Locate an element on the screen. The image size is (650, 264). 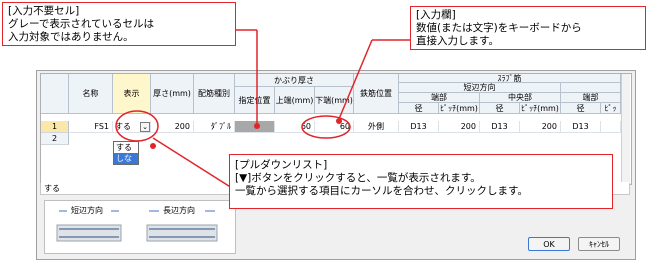
callout-input-field: [入力欄] 数値(または文字)をキーボードから 直接入力します。 is located at coordinates (528, 28).